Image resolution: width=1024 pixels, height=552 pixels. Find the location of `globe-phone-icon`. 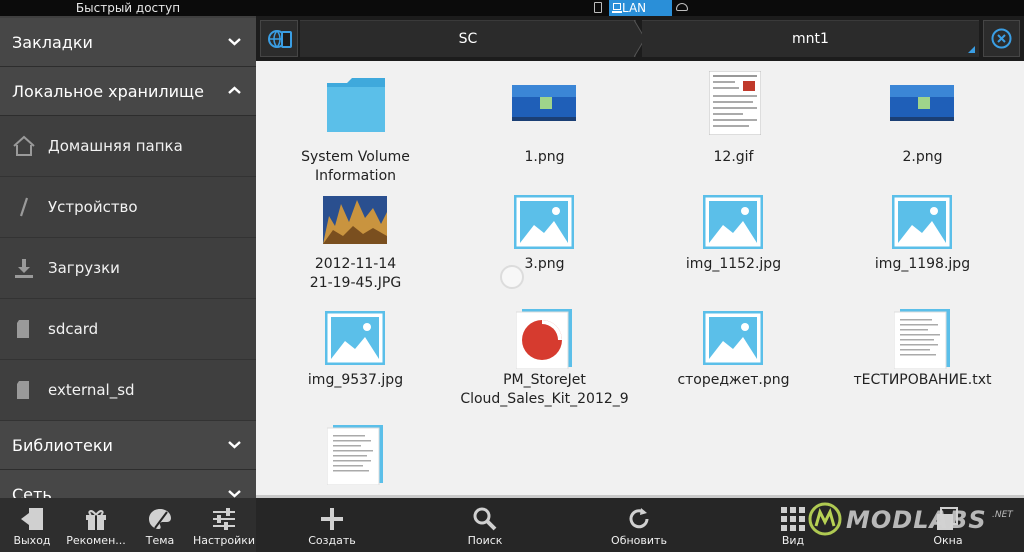

globe-phone-icon is located at coordinates (280, 39).